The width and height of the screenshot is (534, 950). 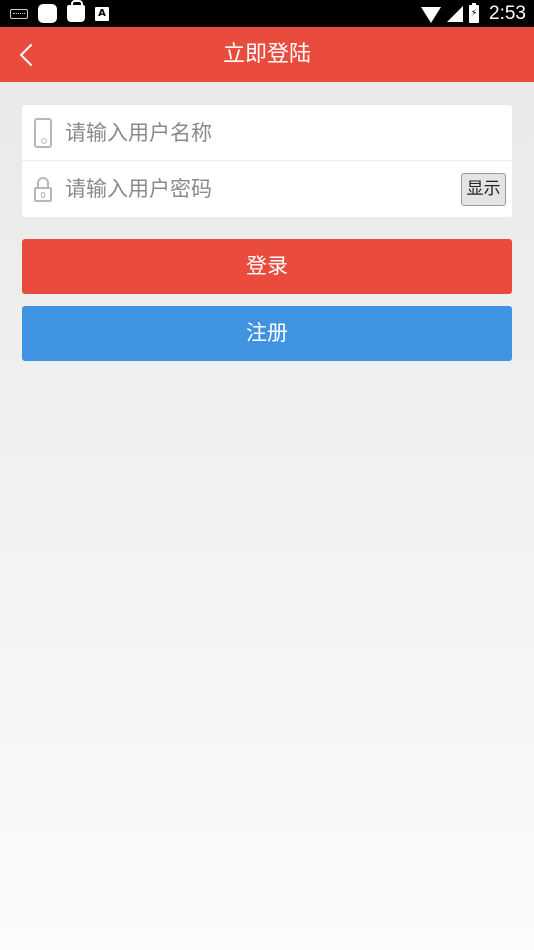 What do you see at coordinates (267, 266) in the screenshot?
I see `login-button: 登录` at bounding box center [267, 266].